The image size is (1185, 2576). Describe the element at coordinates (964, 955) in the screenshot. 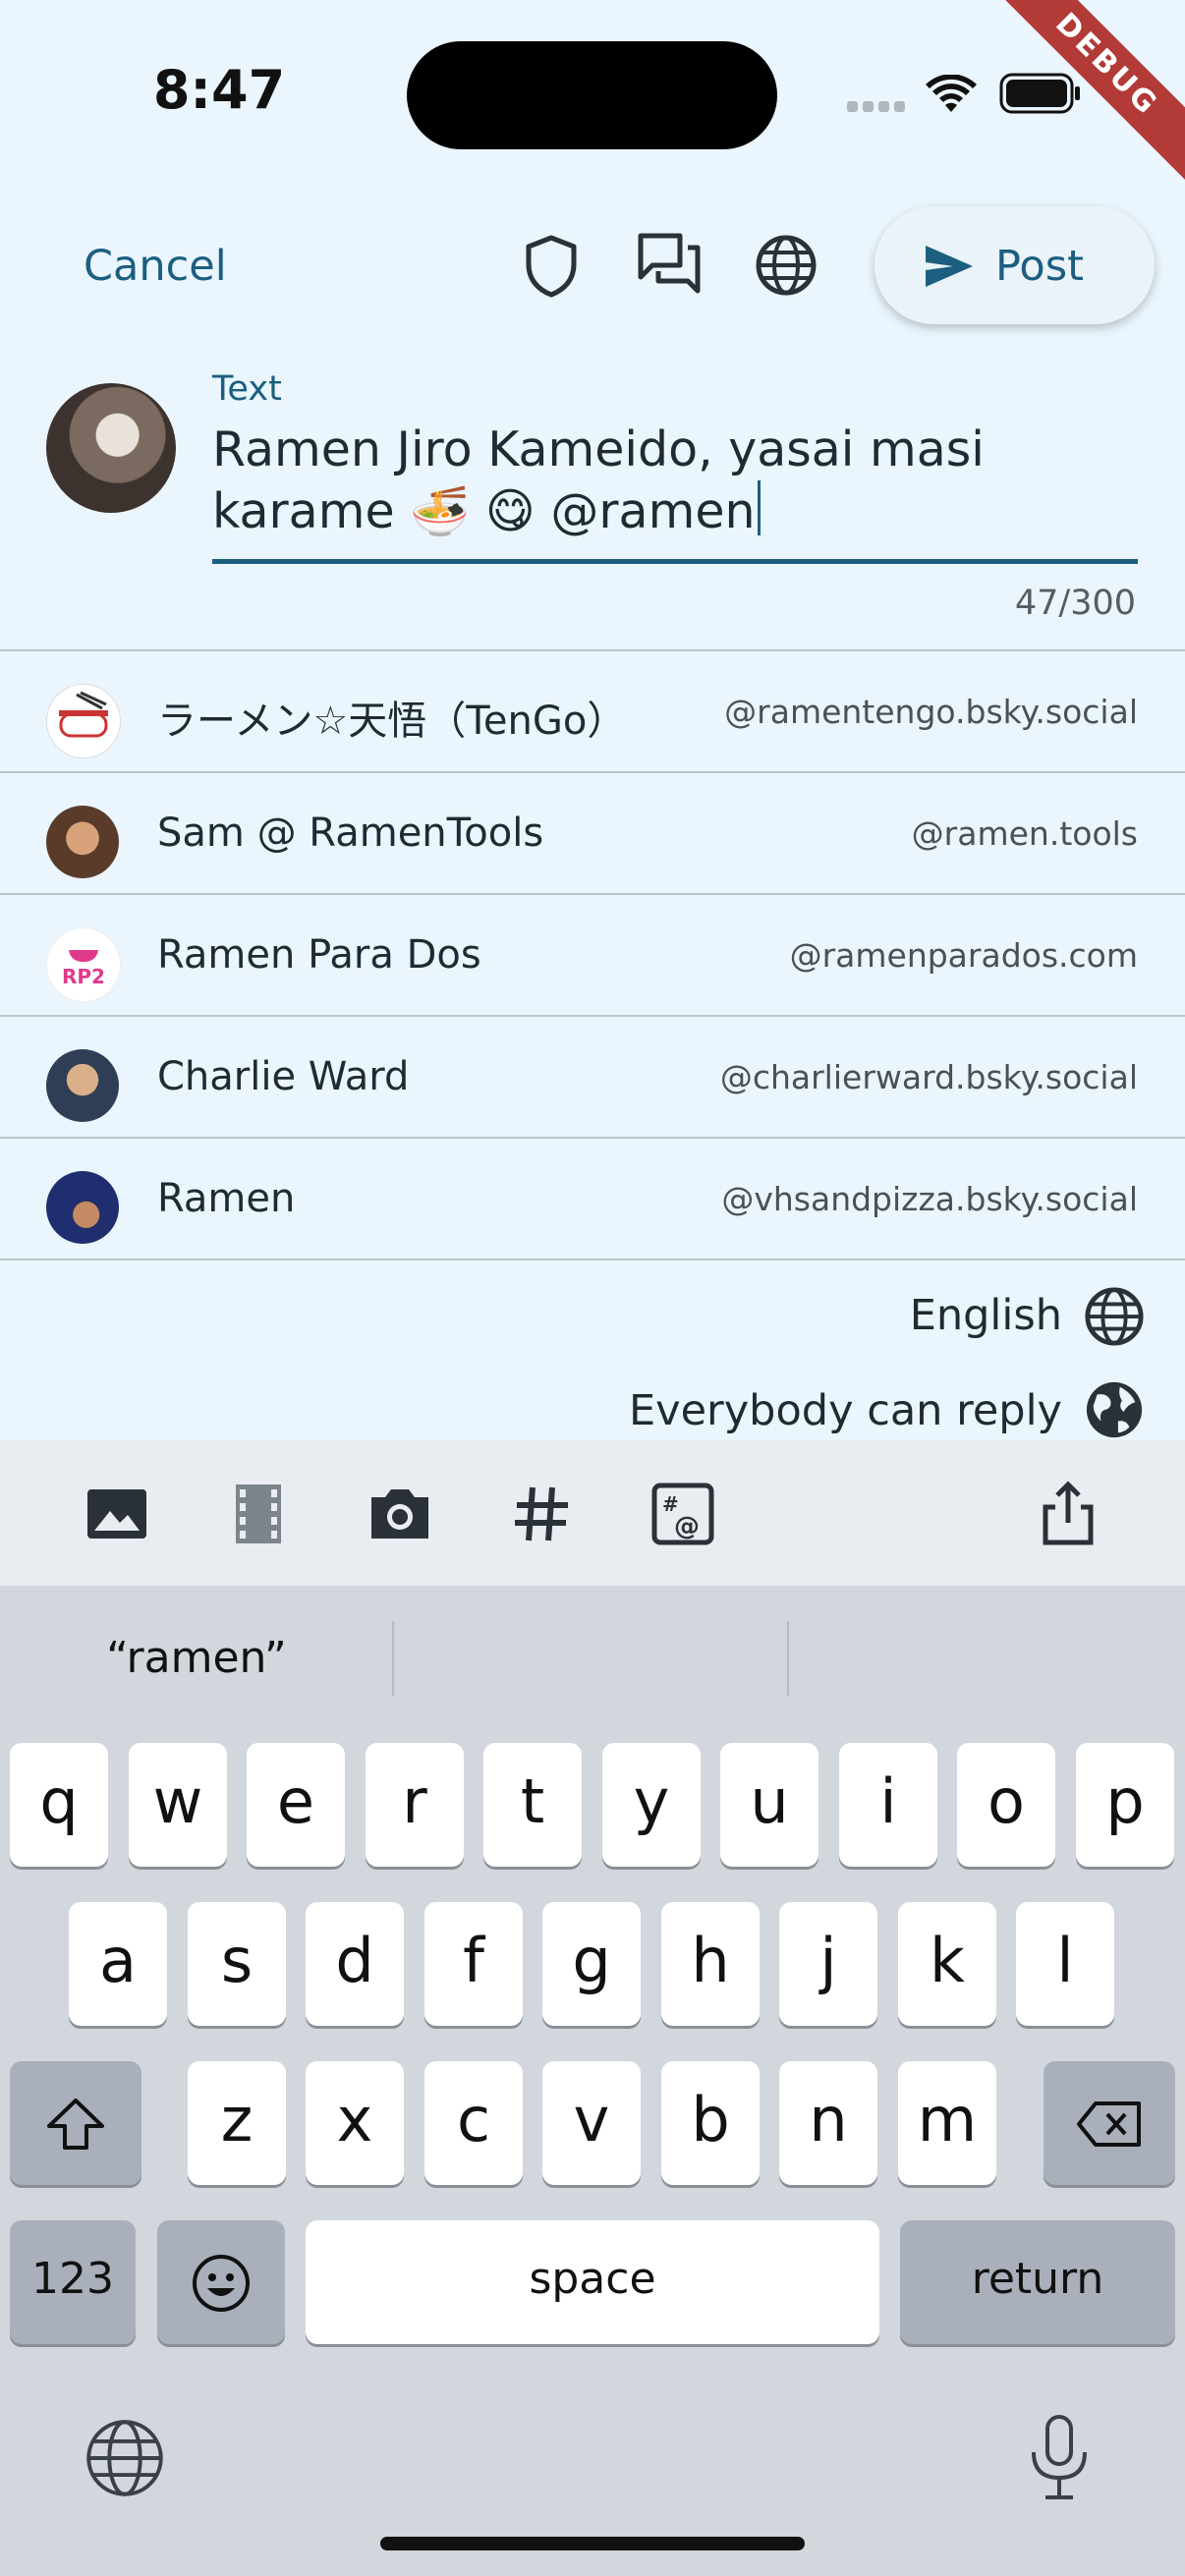

I see `mention-handle: @ramenparados.com` at that location.